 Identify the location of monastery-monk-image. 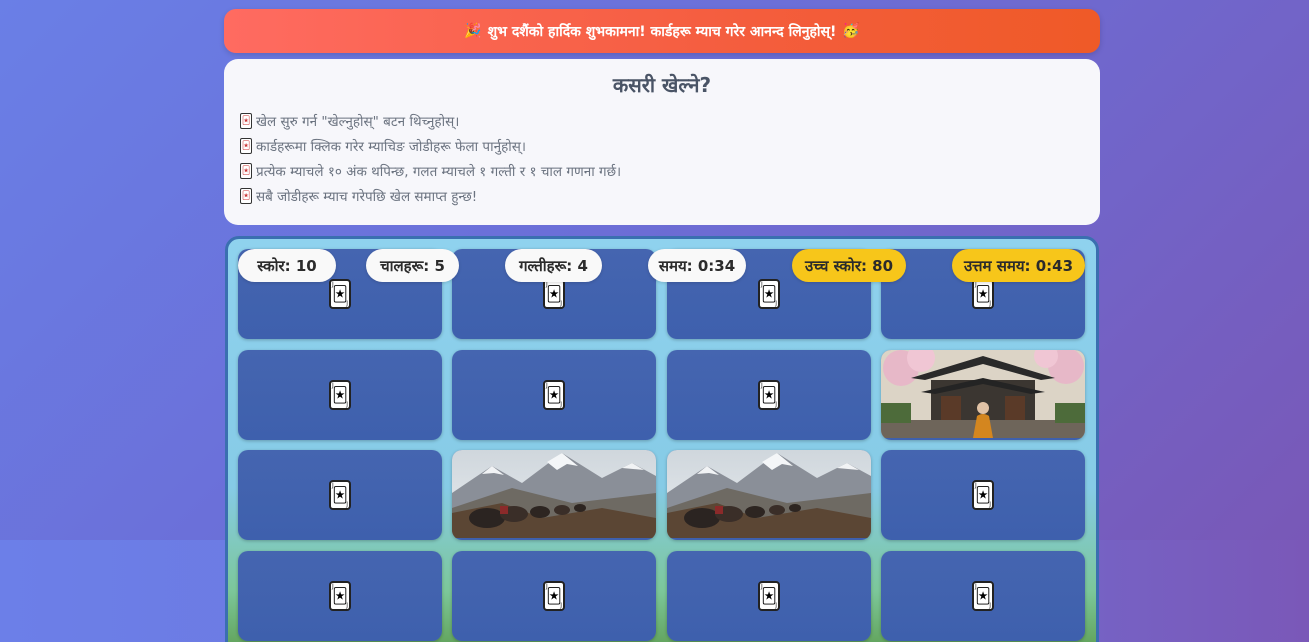
(983, 395).